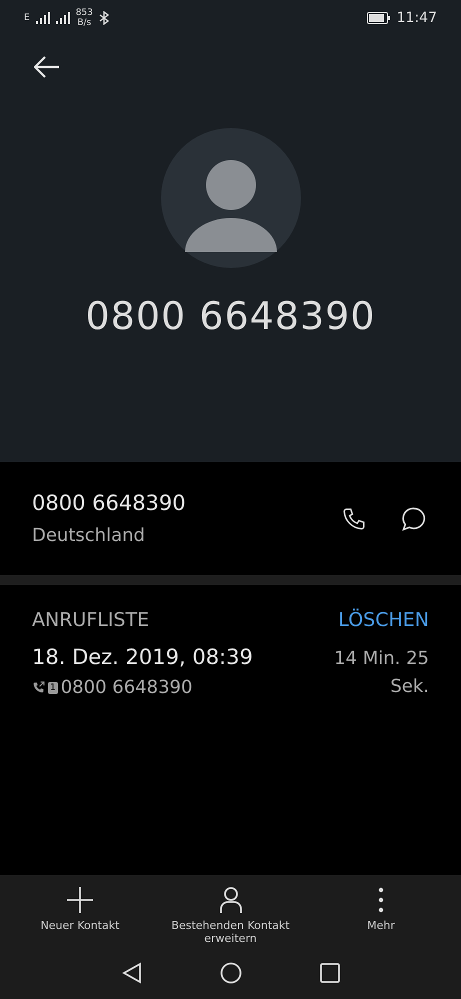 Image resolution: width=461 pixels, height=999 pixels. What do you see at coordinates (38, 687) in the screenshot?
I see `outgoing-call-icon` at bounding box center [38, 687].